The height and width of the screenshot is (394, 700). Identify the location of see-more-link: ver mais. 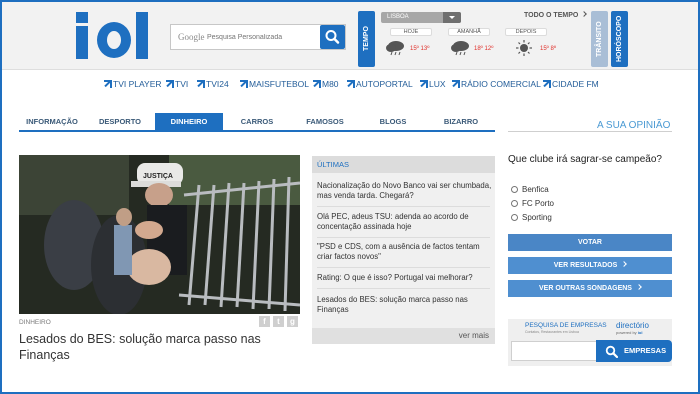
(403, 336).